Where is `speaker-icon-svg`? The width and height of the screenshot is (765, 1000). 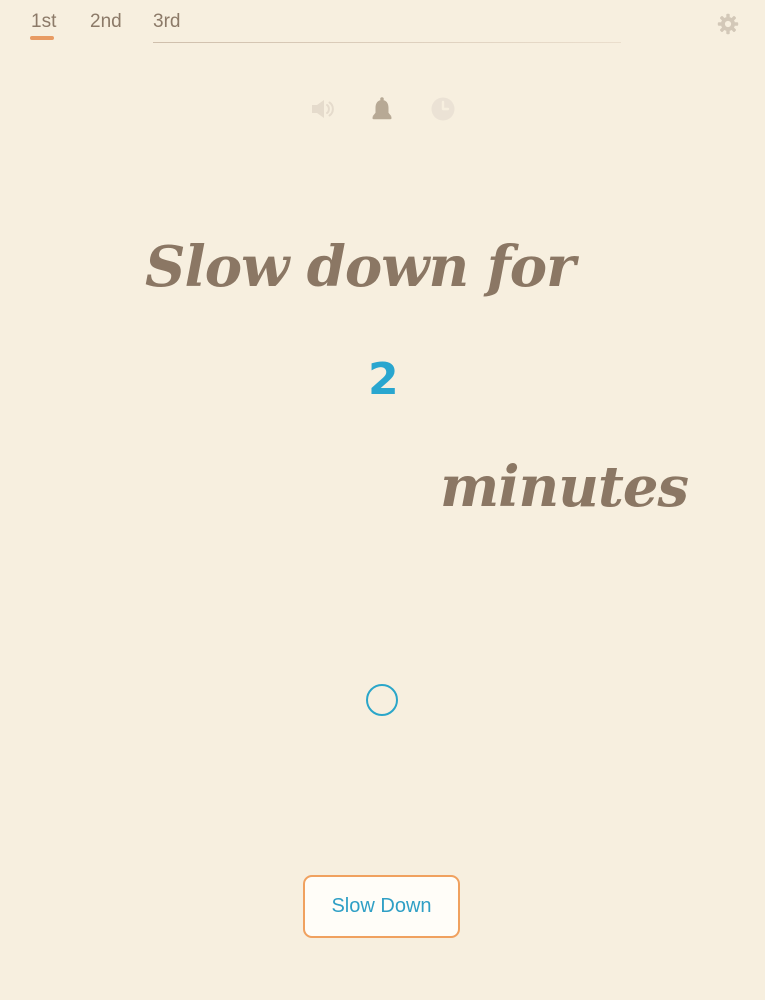 speaker-icon-svg is located at coordinates (323, 109).